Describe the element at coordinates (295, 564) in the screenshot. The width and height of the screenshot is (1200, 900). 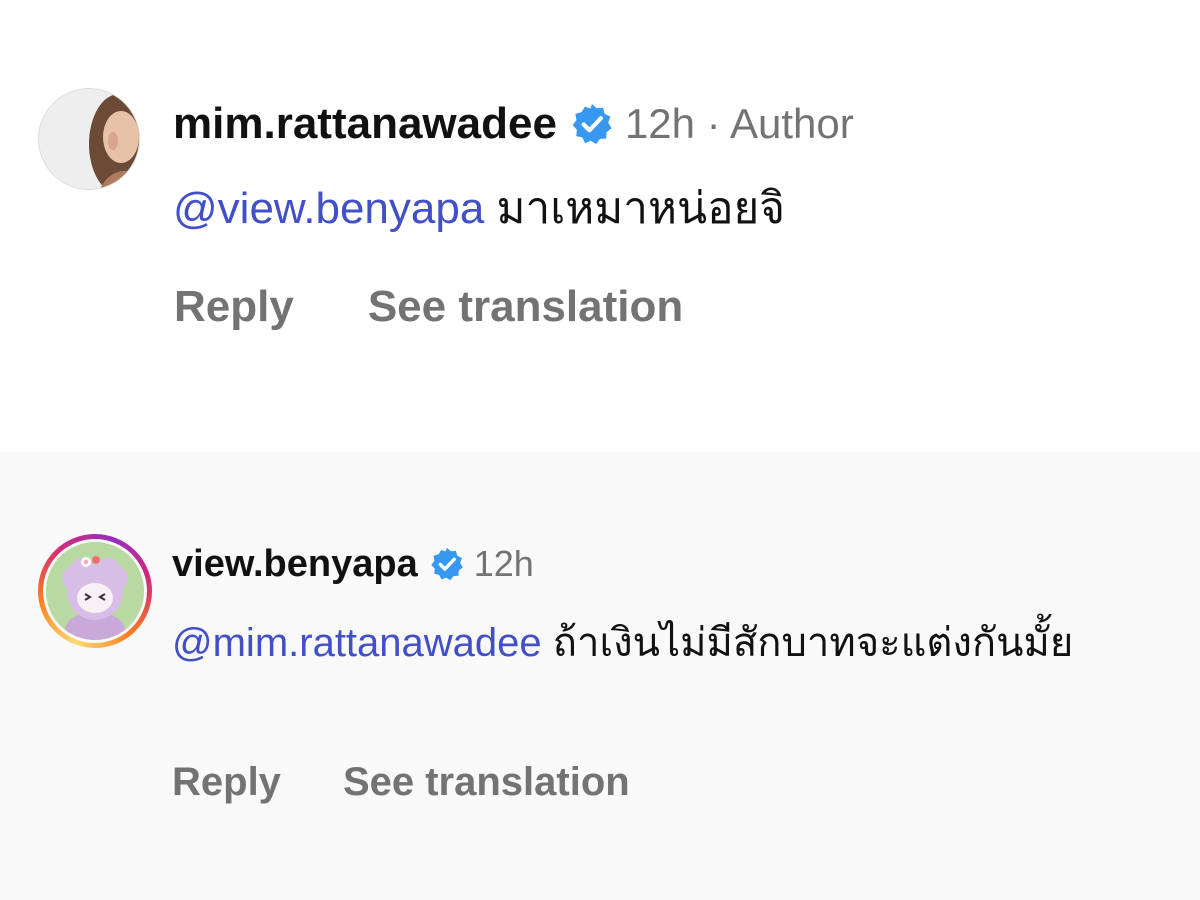
I see `username: view.benyapa` at that location.